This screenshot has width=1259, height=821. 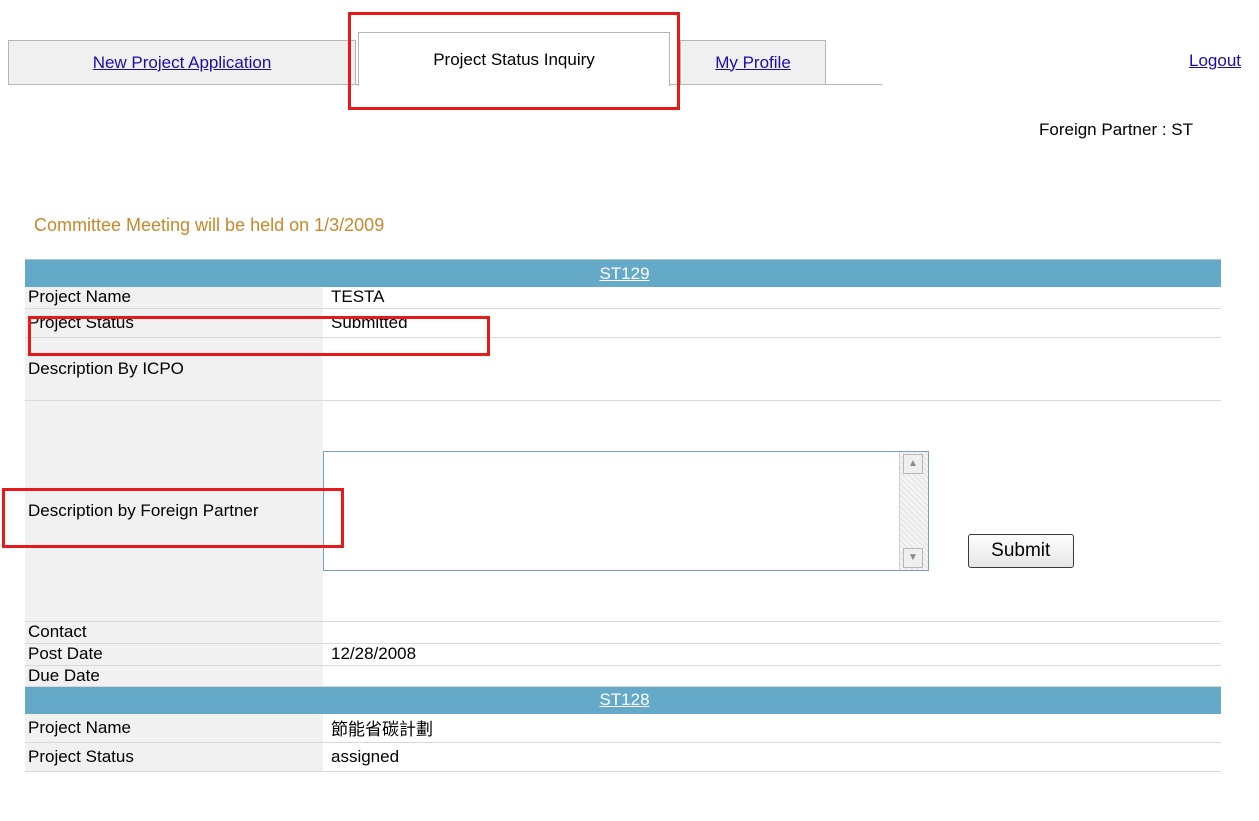 I want to click on project-header-row: ST128, so click(x=623, y=699).